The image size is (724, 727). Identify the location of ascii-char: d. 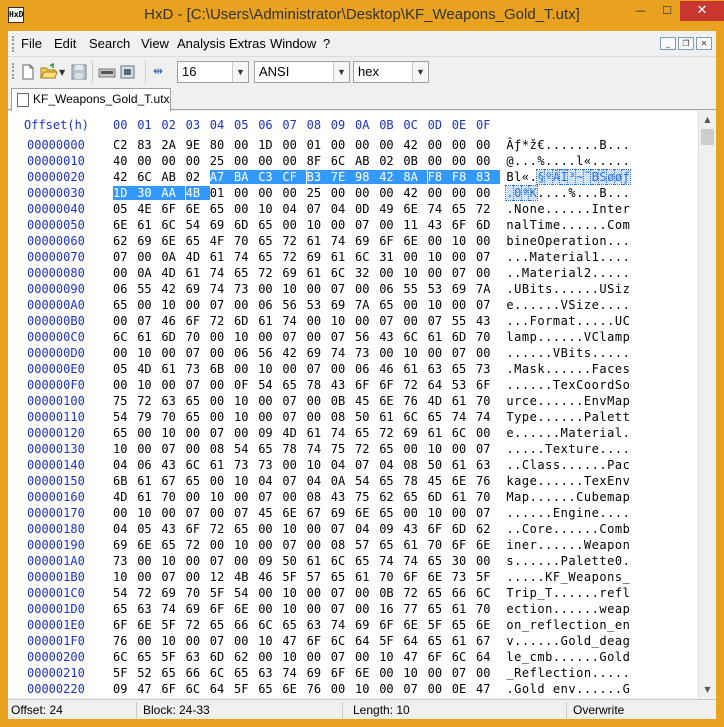
(626, 657).